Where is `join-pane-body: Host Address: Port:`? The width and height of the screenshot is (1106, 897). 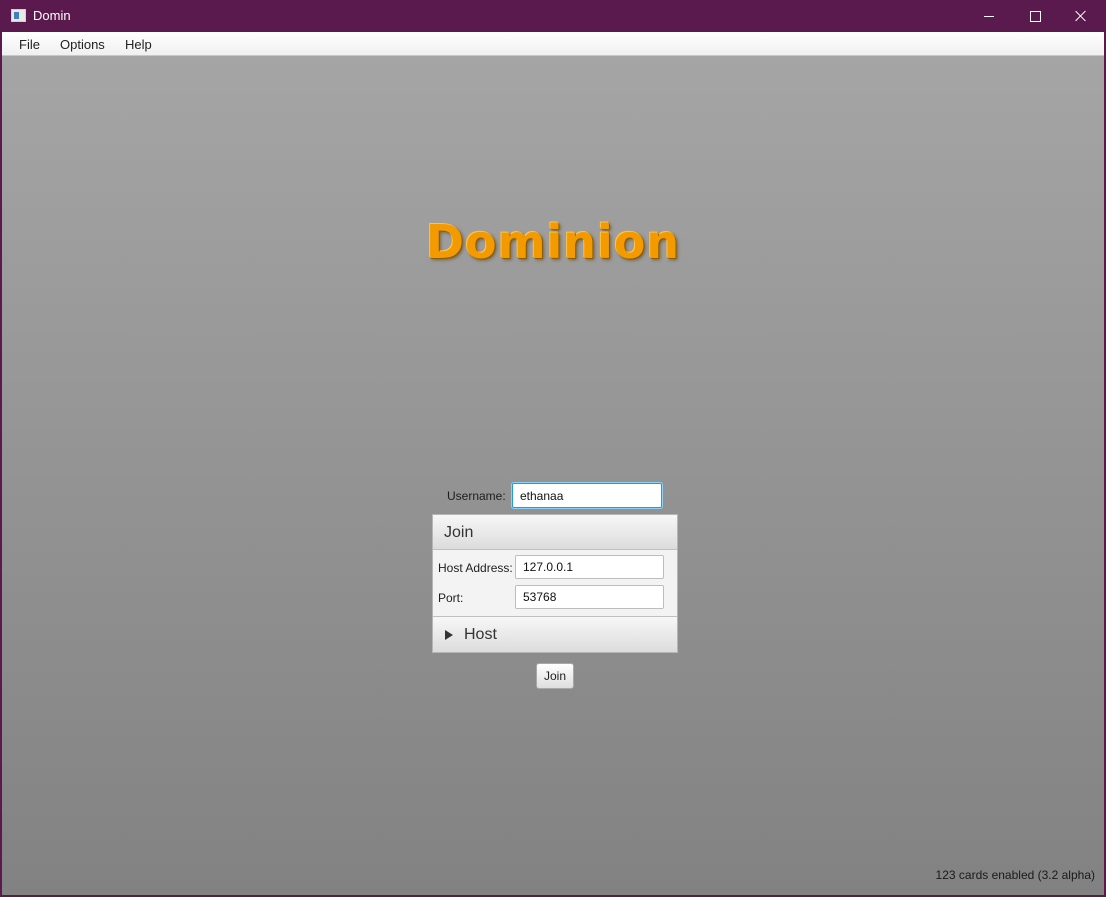
join-pane-body: Host Address: Port: is located at coordinates (555, 583).